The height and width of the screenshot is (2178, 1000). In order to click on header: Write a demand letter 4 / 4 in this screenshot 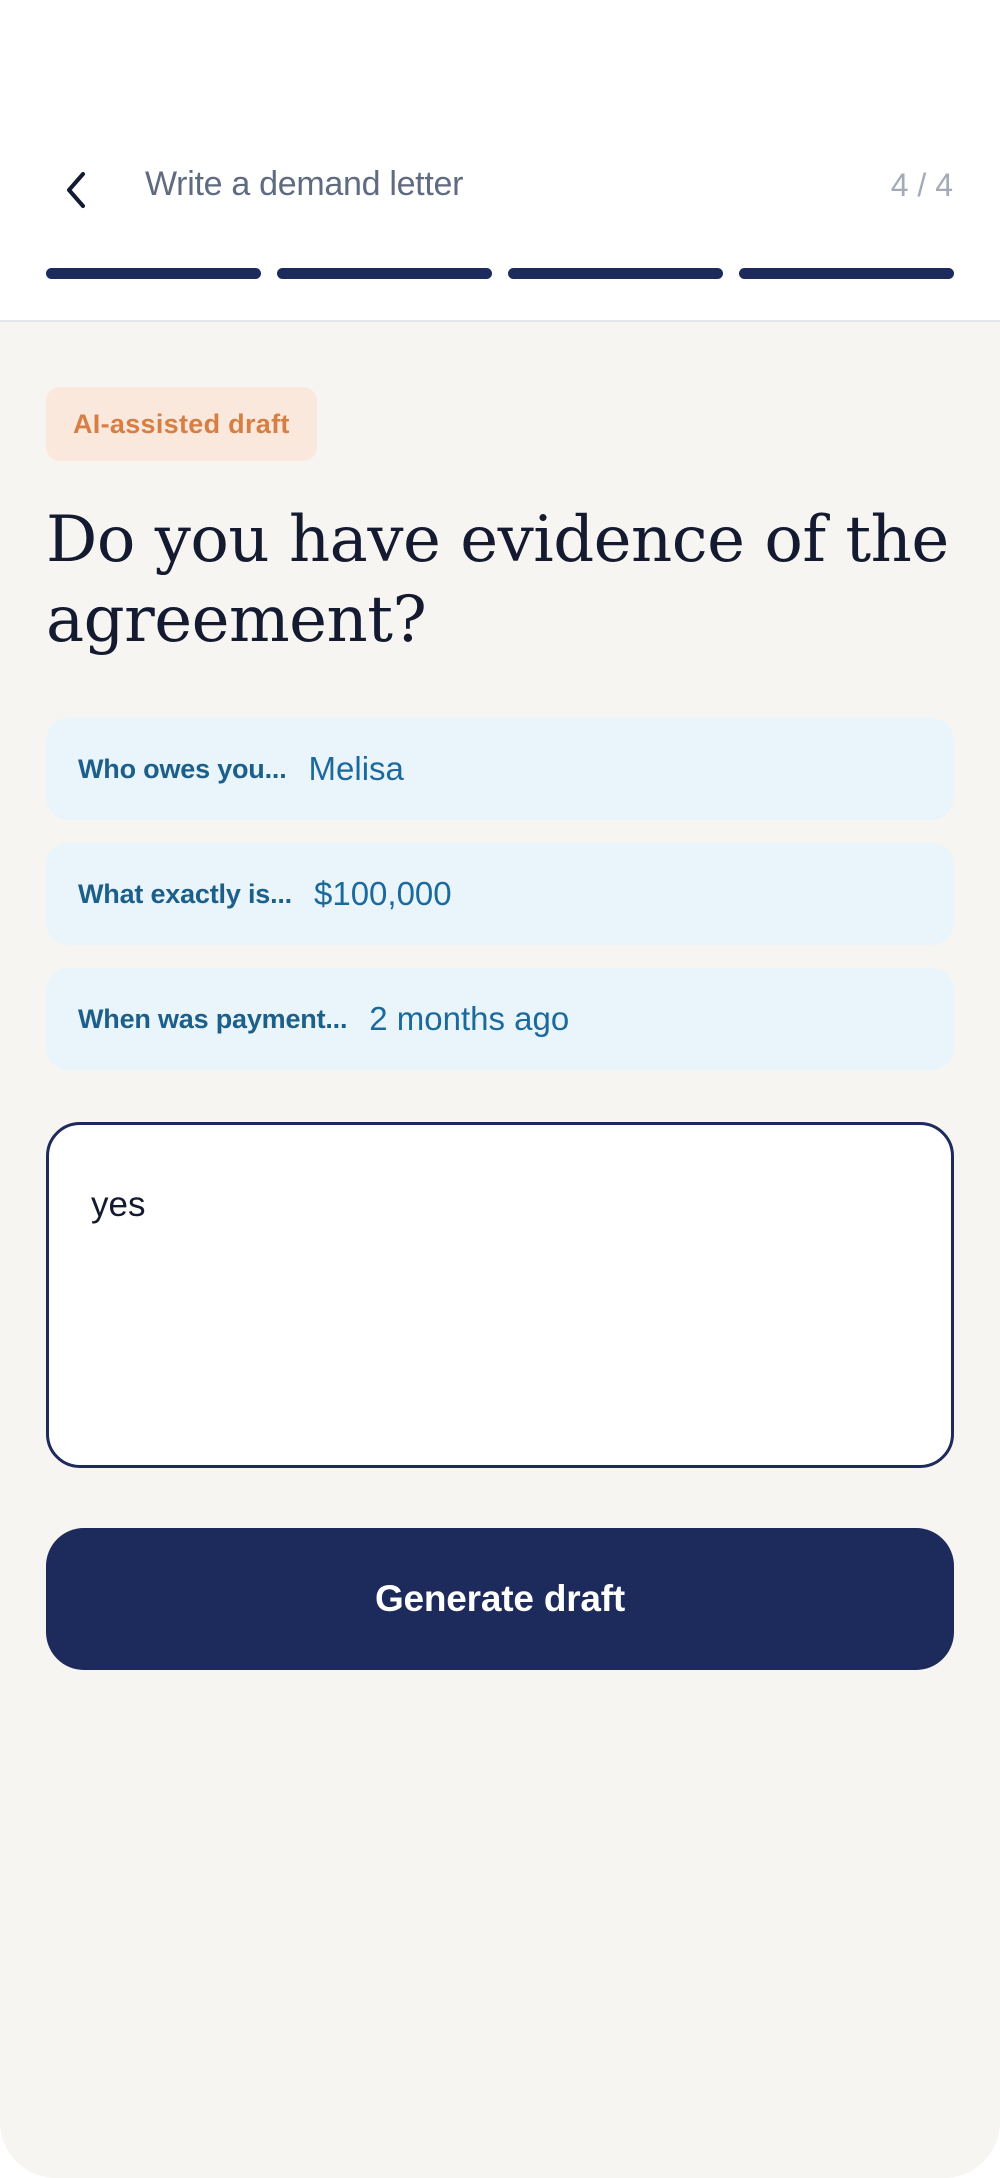, I will do `click(500, 161)`.